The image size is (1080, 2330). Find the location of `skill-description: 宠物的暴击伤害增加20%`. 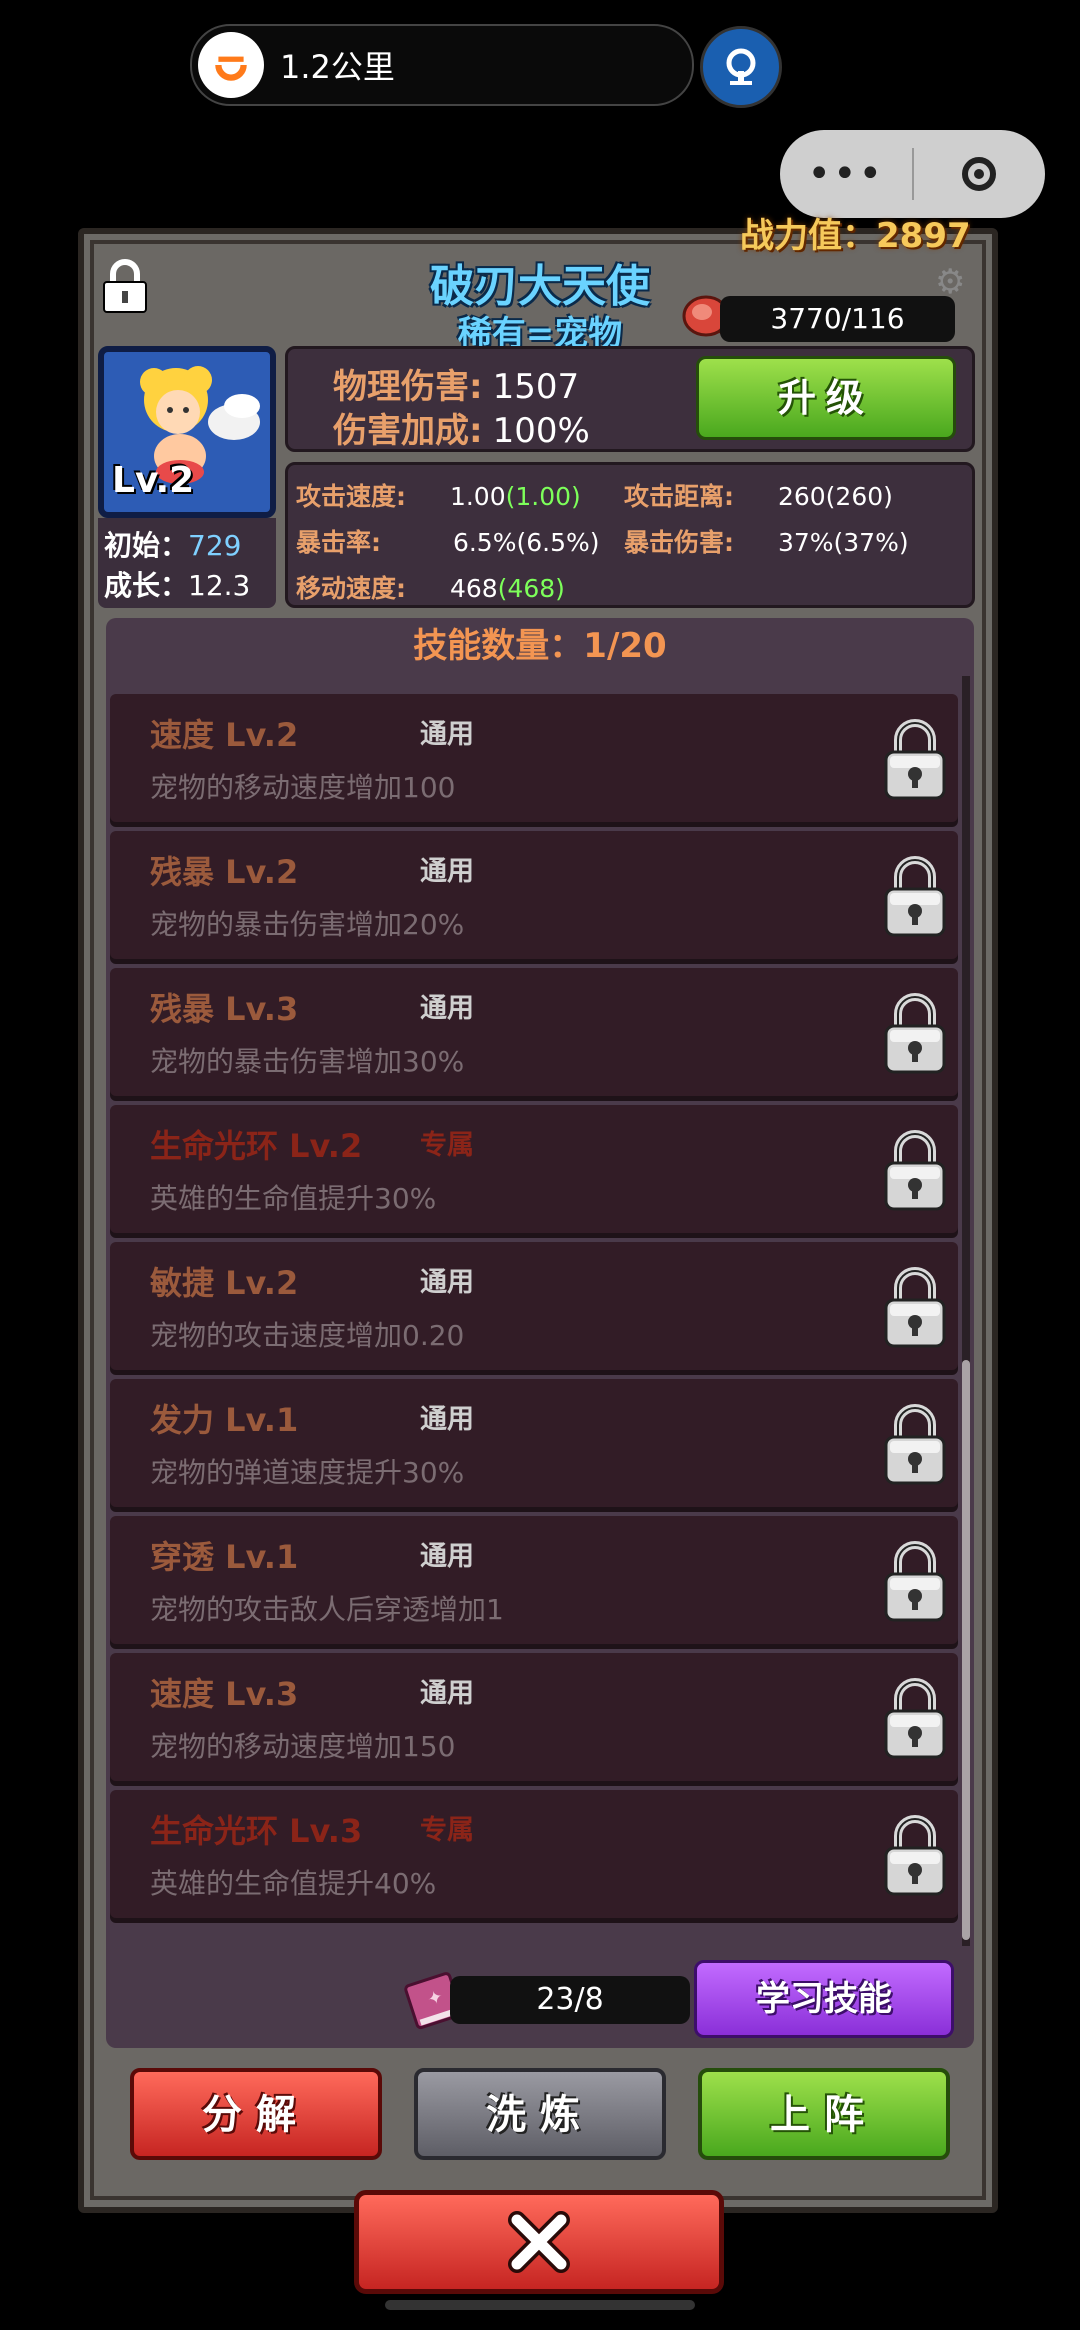

skill-description: 宠物的暴击伤害增加20% is located at coordinates (307, 924).